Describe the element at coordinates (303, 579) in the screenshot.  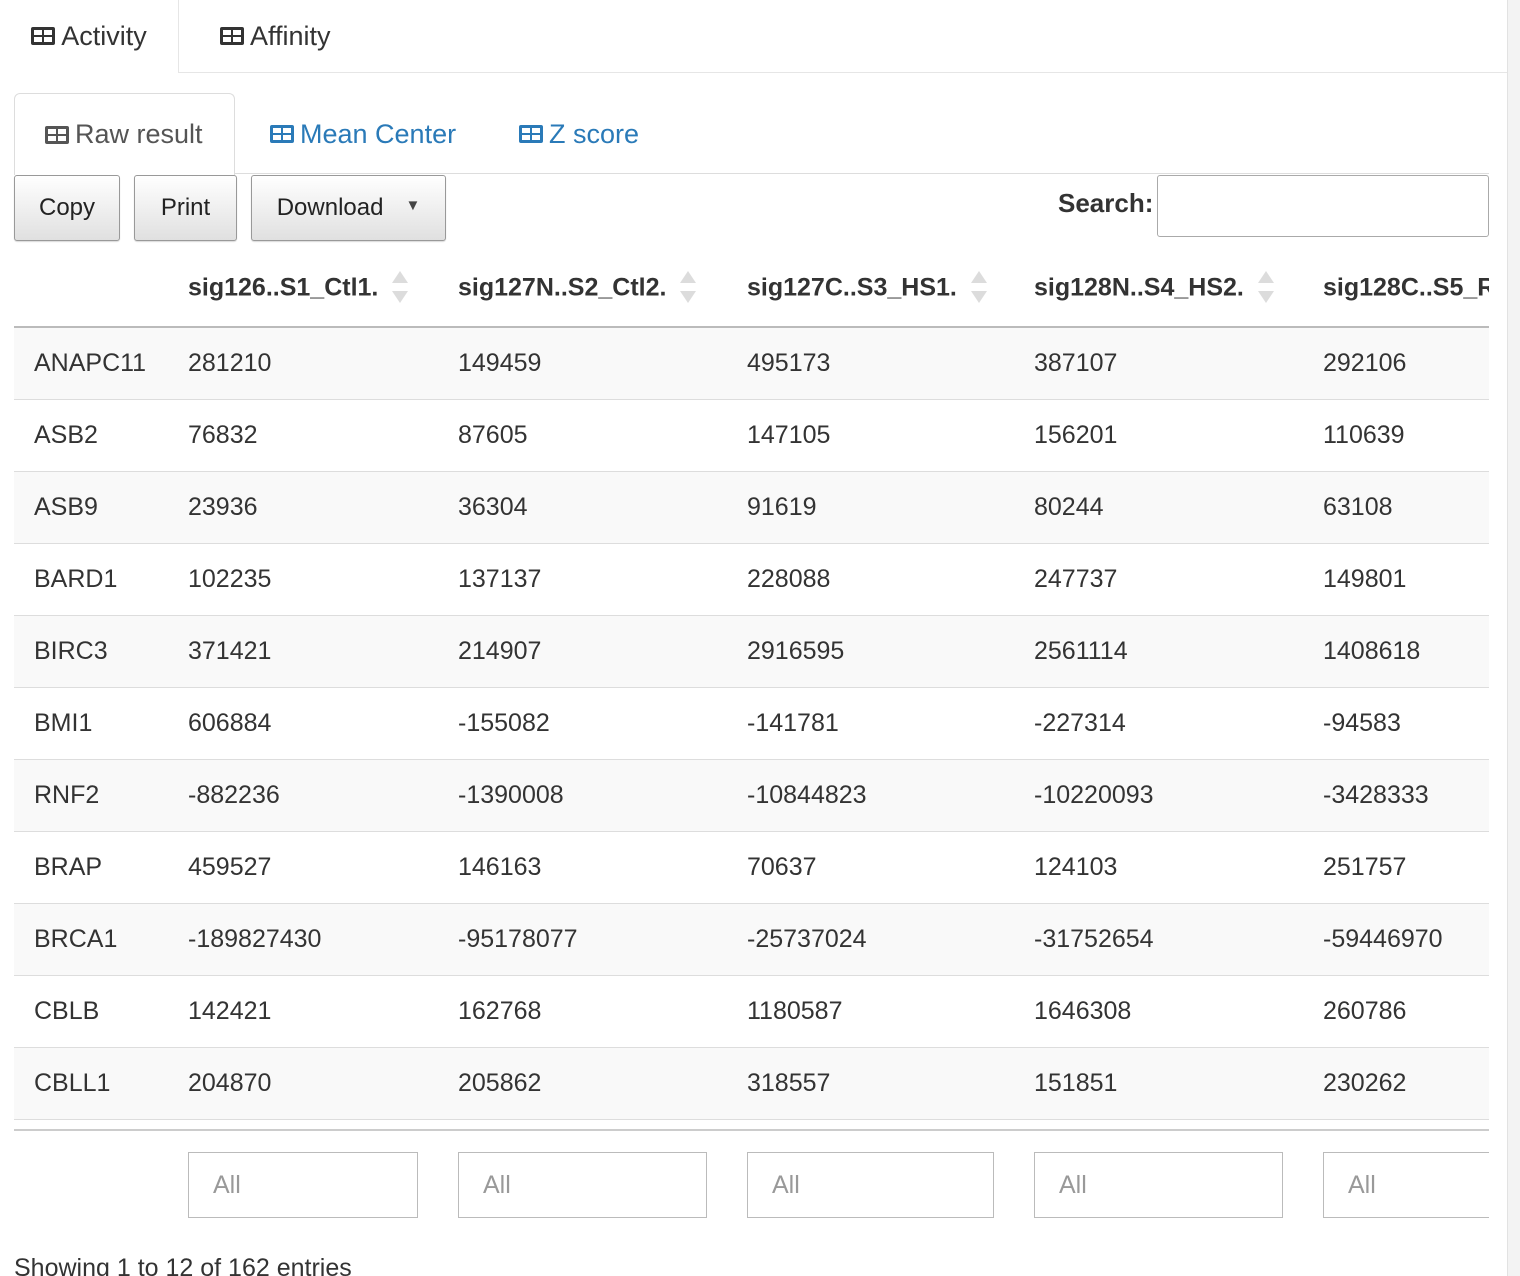
I see `table-cell: 102235` at that location.